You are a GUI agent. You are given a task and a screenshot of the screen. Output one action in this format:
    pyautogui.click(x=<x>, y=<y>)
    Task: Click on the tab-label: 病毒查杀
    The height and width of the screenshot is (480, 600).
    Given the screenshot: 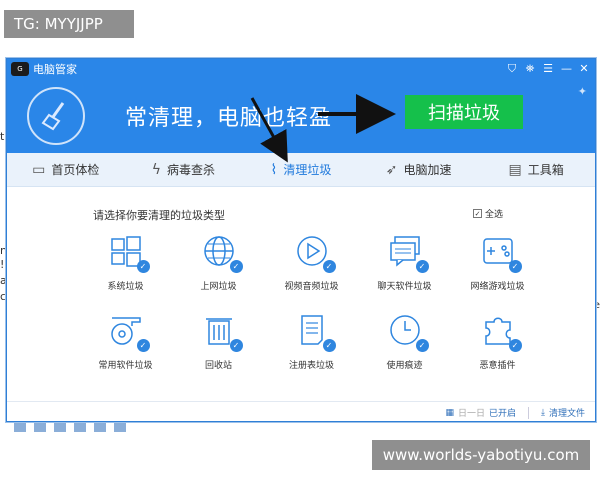 What is the action you would take?
    pyautogui.click(x=191, y=170)
    